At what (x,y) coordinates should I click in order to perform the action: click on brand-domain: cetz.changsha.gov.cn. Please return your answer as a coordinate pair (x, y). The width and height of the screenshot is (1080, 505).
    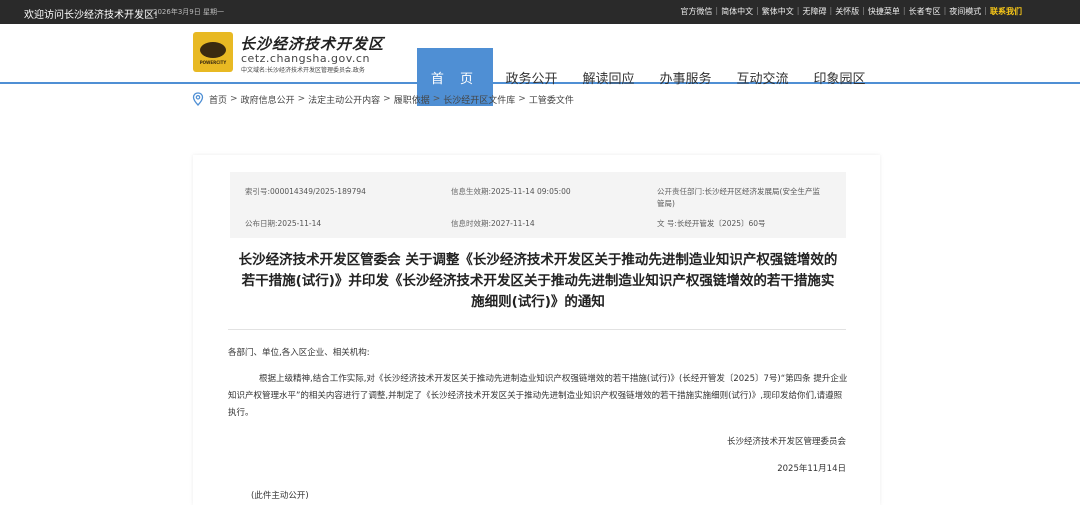
    Looking at the image, I should click on (305, 58).